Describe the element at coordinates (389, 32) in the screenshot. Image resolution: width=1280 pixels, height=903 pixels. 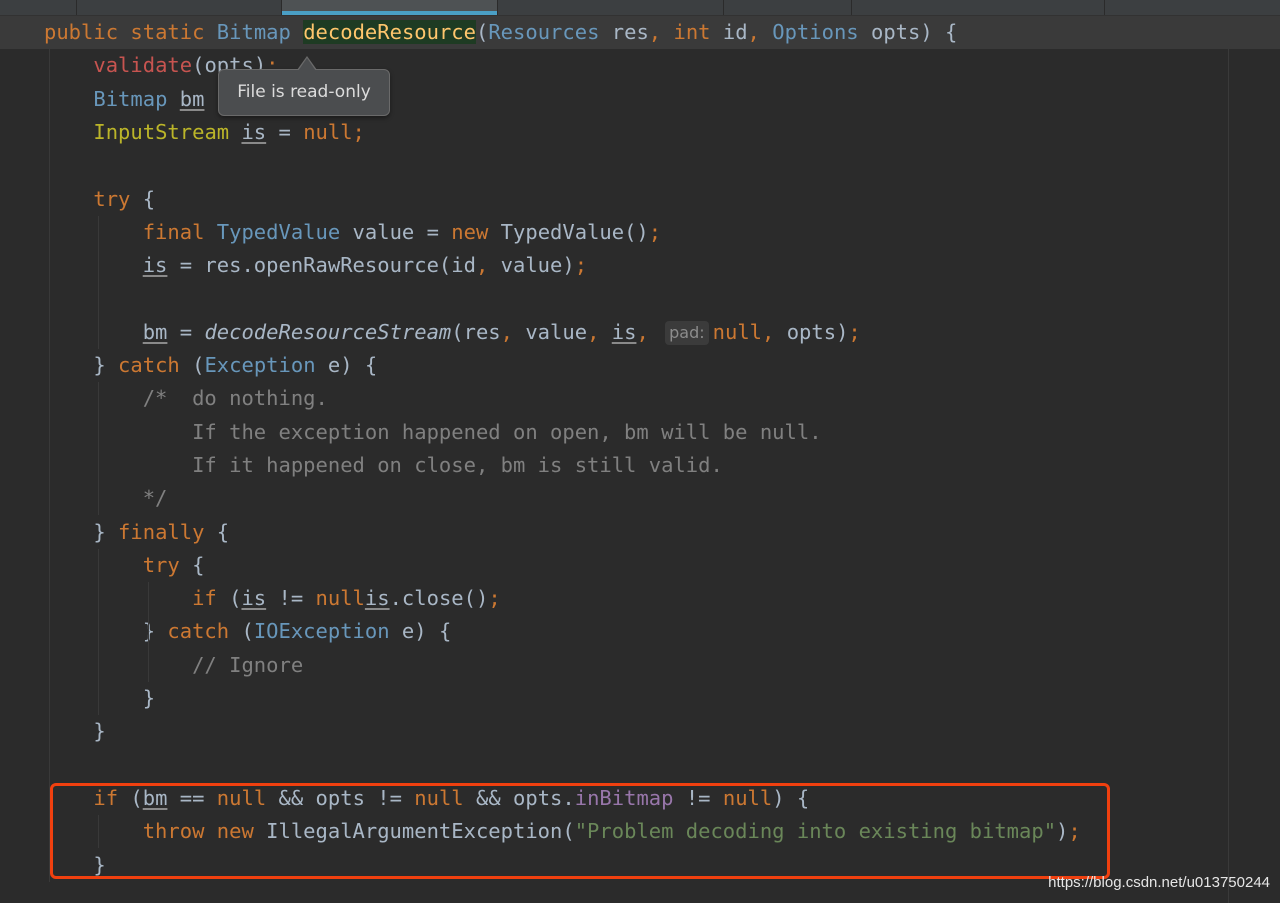
I see `code-token: decodeResource` at that location.